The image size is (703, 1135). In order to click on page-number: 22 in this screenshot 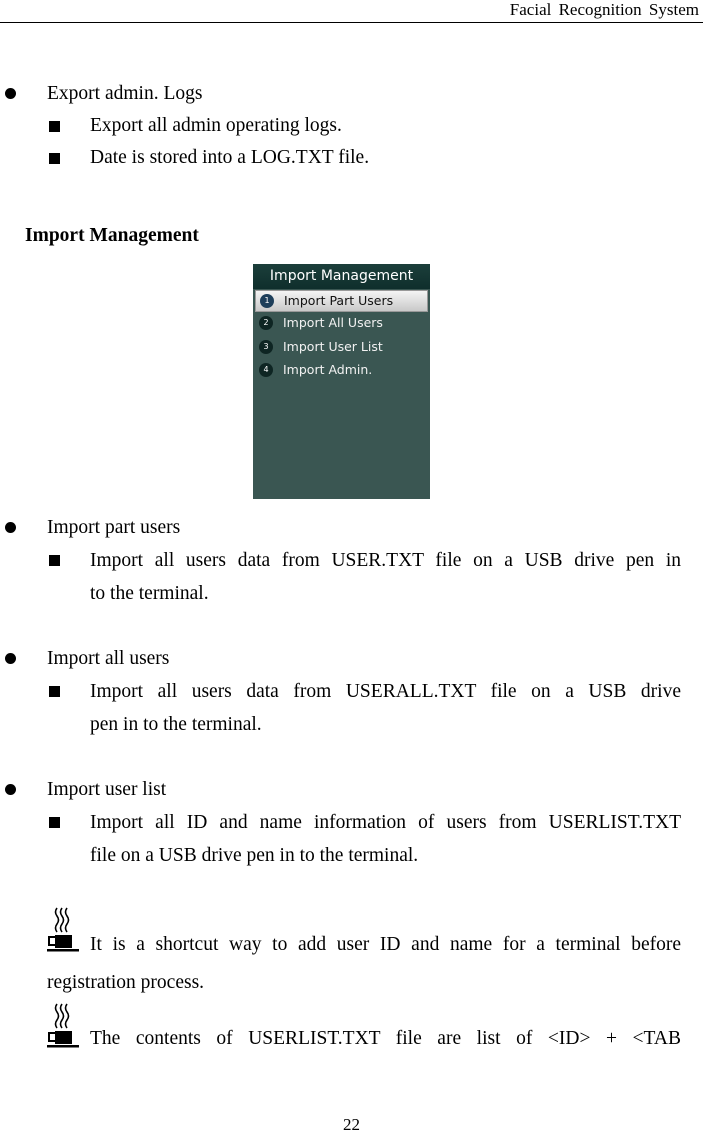, I will do `click(351, 1124)`.